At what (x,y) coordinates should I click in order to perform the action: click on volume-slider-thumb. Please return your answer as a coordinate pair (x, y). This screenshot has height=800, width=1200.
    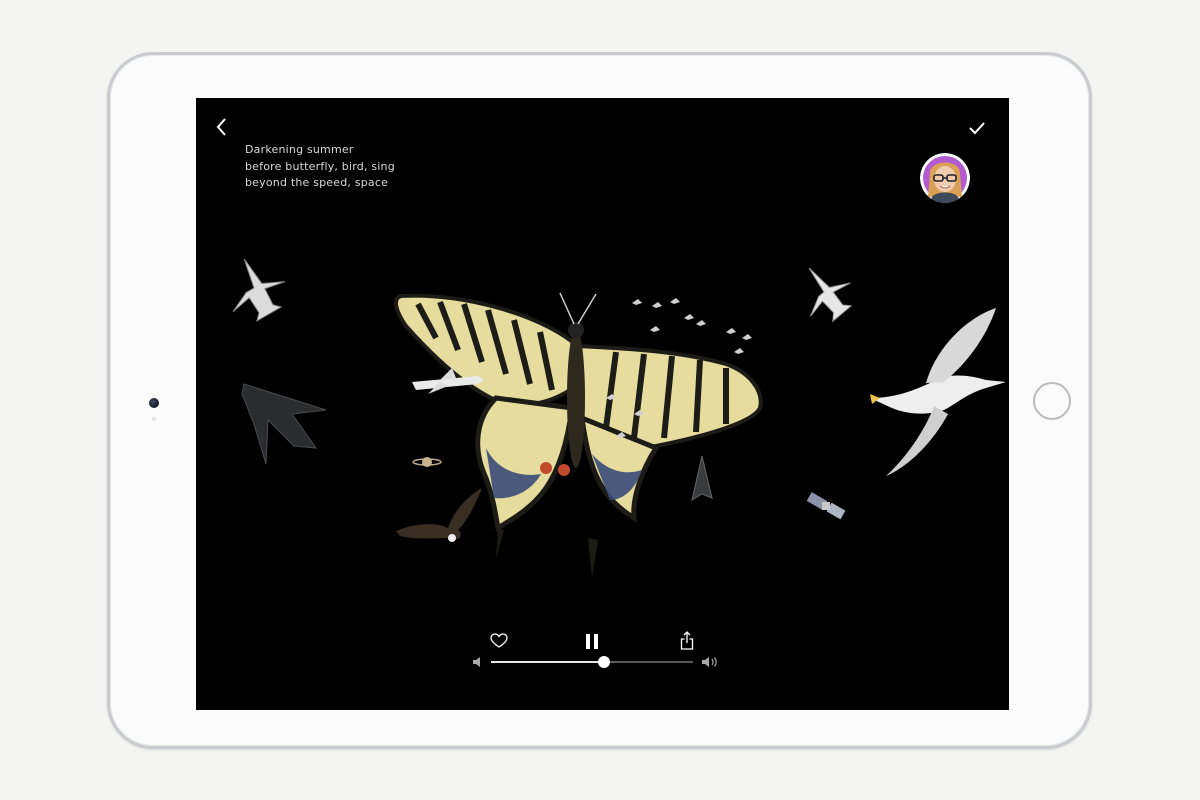
    Looking at the image, I should click on (604, 662).